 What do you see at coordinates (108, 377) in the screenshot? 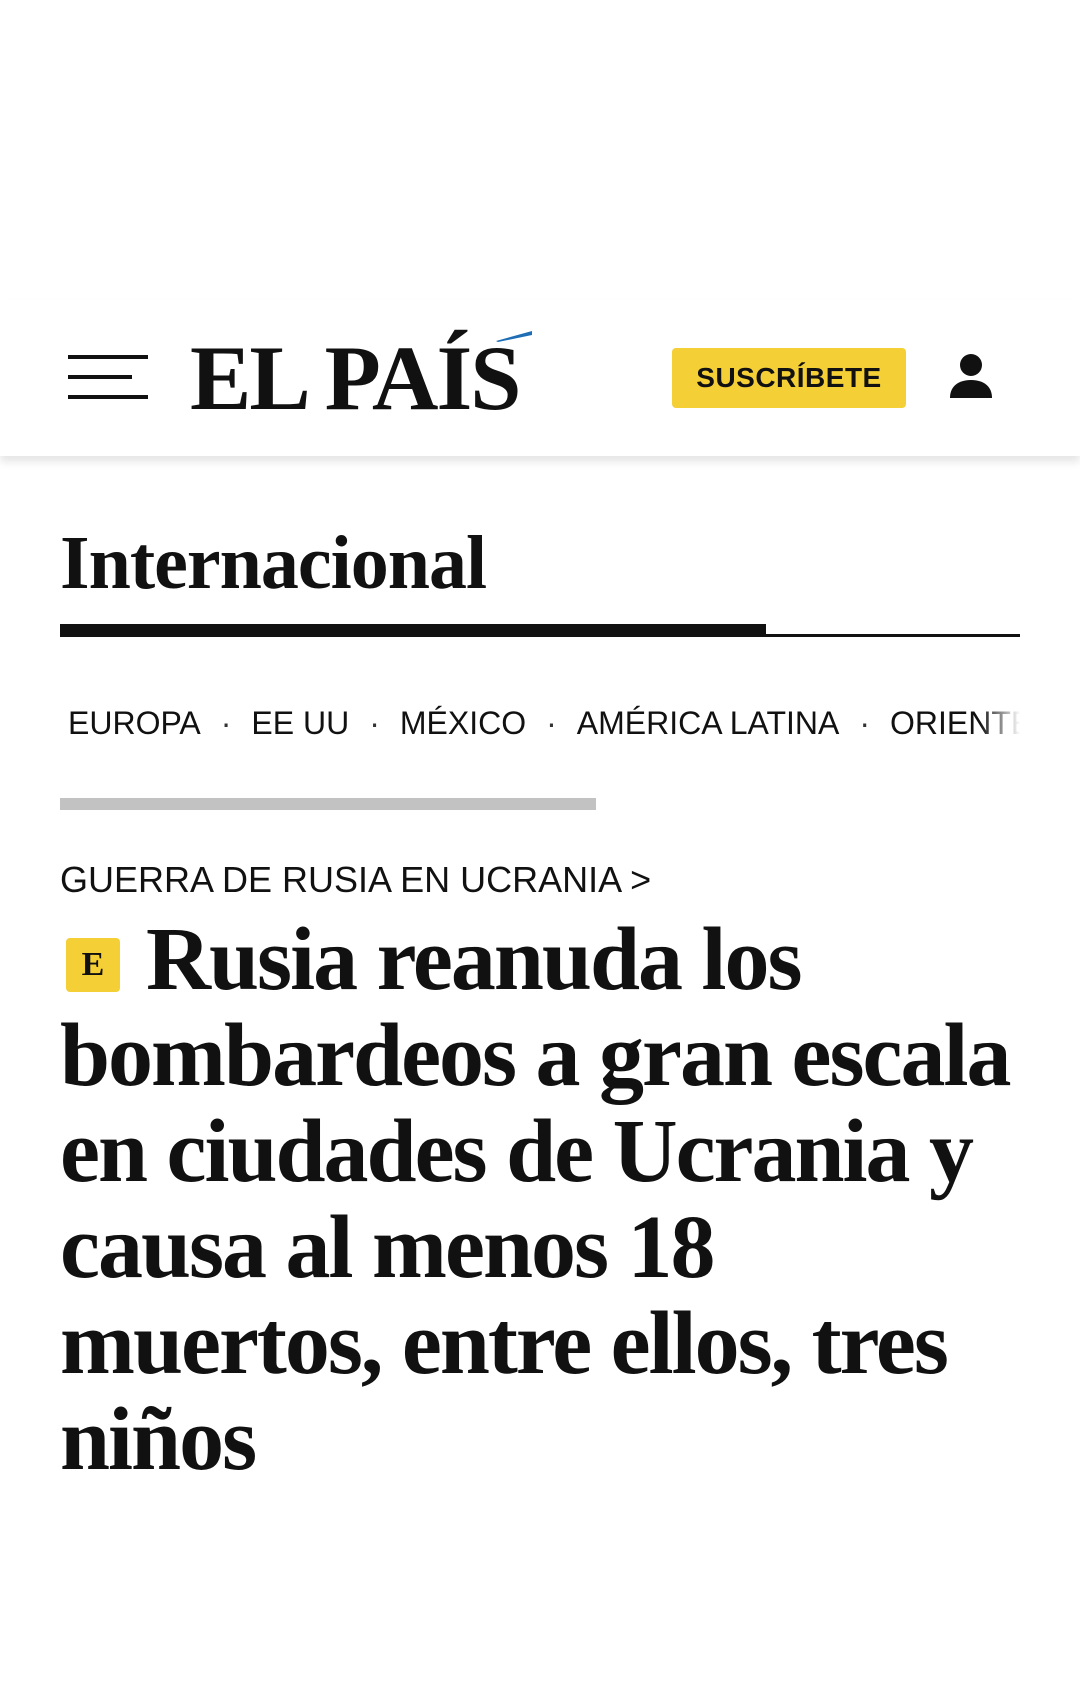
I see `menu-icon` at bounding box center [108, 377].